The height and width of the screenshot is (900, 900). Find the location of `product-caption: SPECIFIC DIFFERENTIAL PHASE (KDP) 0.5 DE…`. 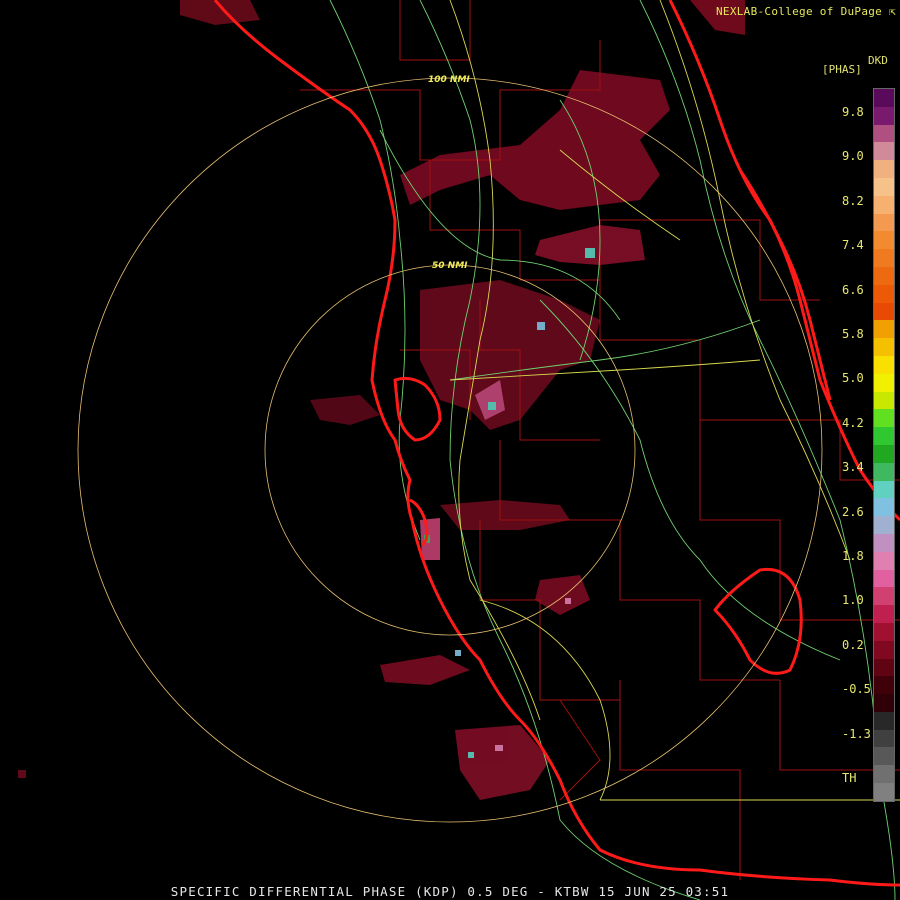

product-caption: SPECIFIC DIFFERENTIAL PHASE (KDP) 0.5 DE… is located at coordinates (450, 891).